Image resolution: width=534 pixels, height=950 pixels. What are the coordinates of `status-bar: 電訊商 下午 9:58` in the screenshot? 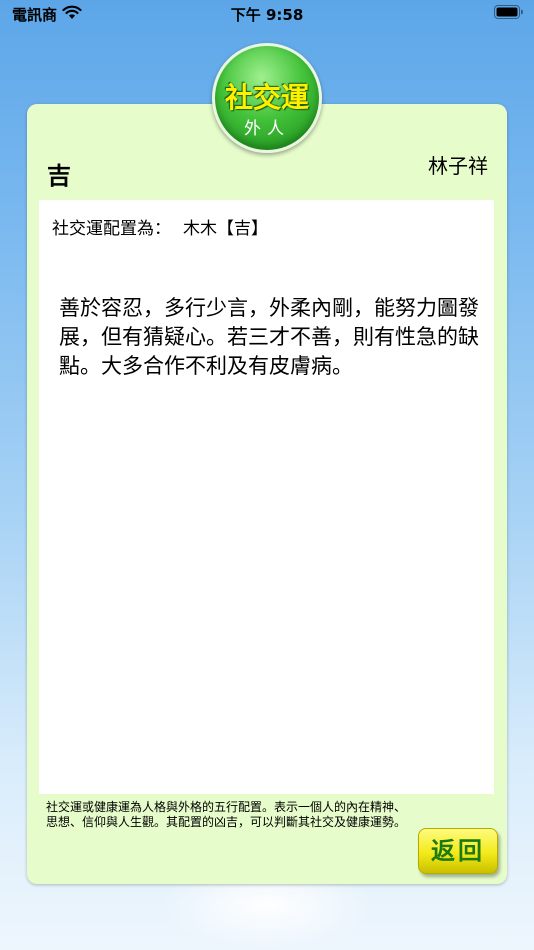 It's located at (267, 14).